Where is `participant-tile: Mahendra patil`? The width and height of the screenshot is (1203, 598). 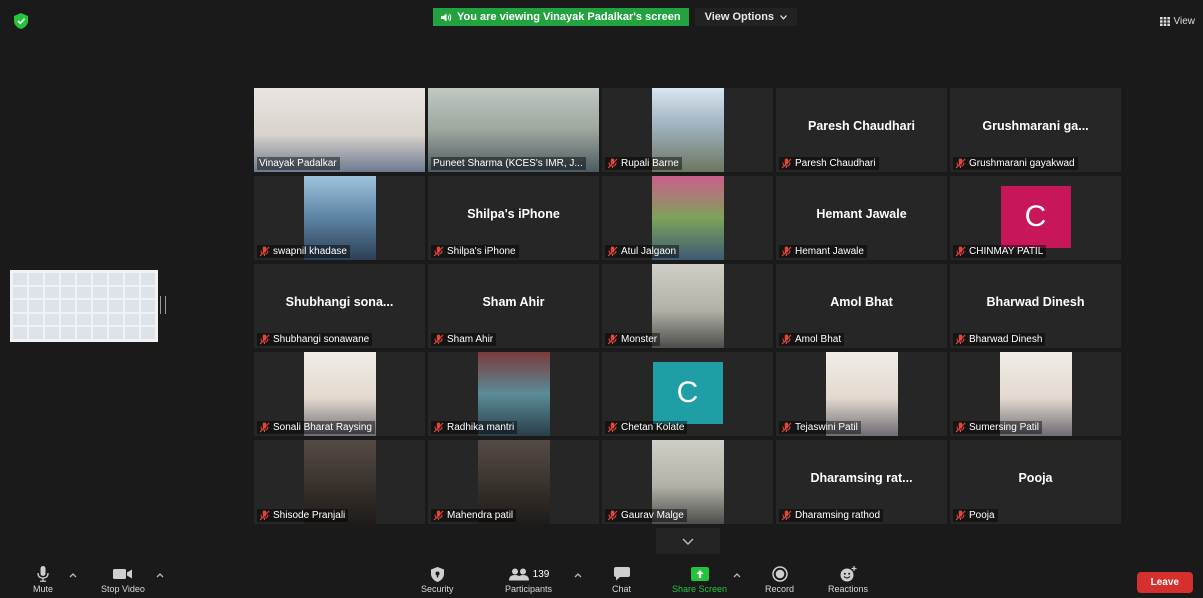 participant-tile: Mahendra patil is located at coordinates (513, 482).